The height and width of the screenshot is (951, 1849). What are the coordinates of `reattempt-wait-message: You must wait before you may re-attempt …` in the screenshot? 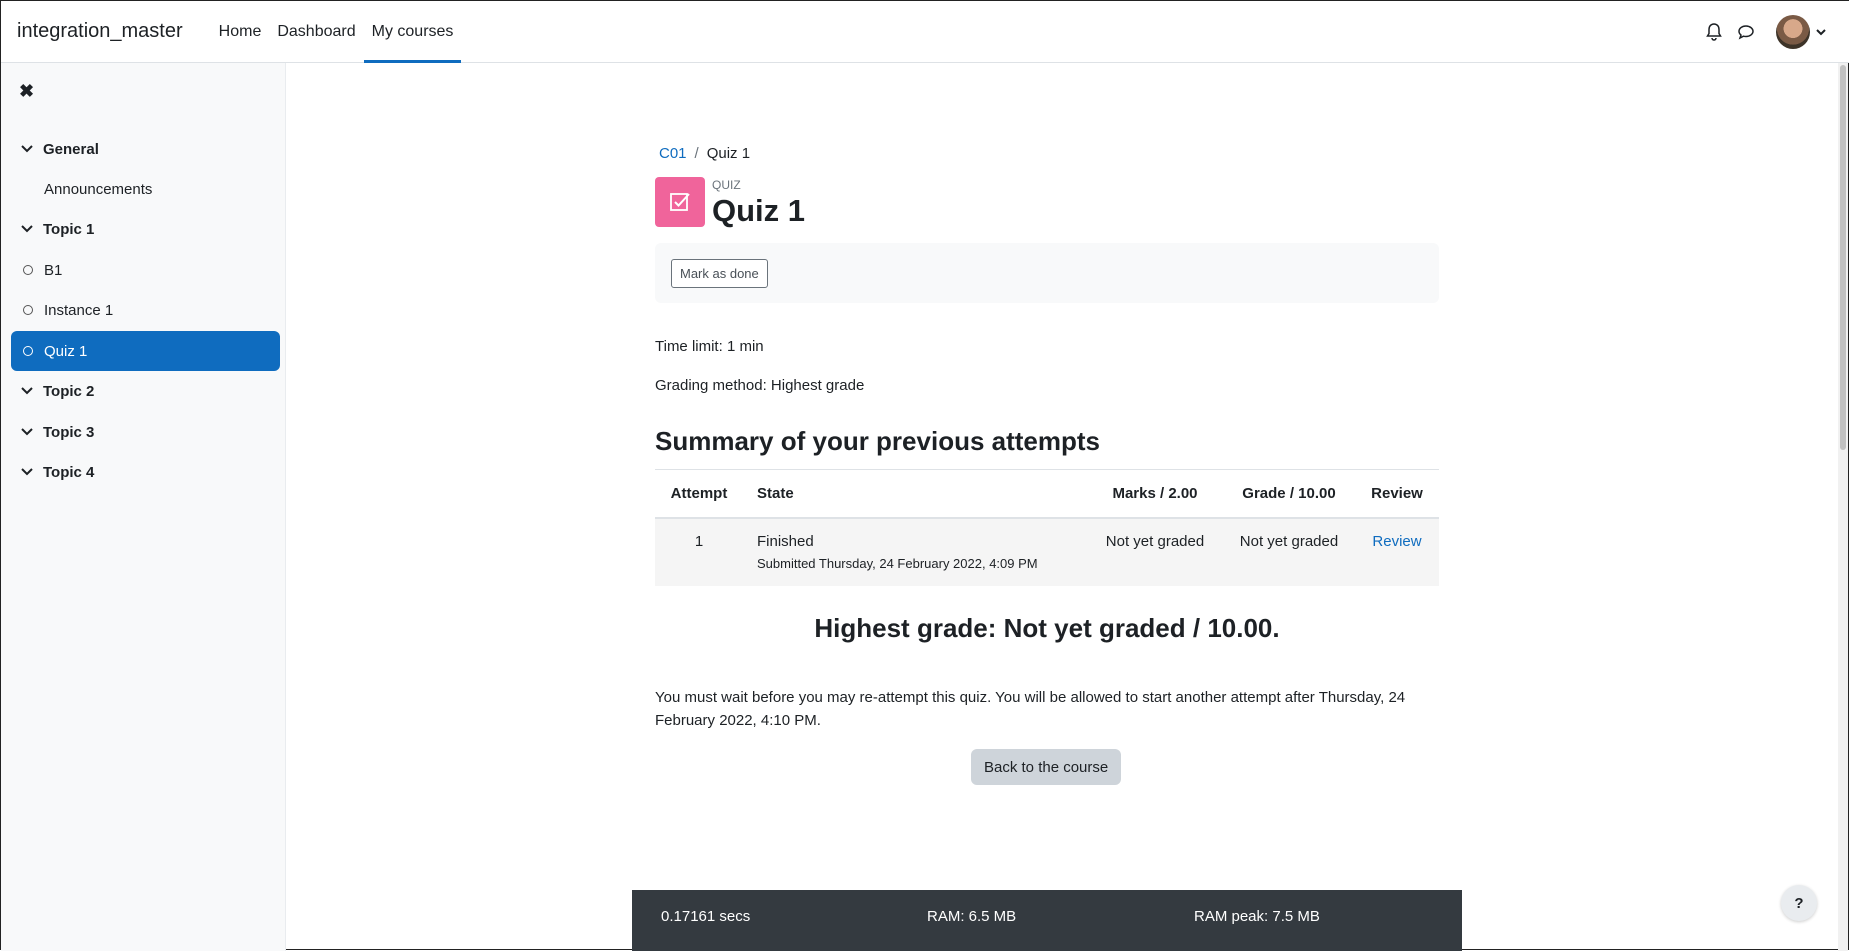 It's located at (1030, 709).